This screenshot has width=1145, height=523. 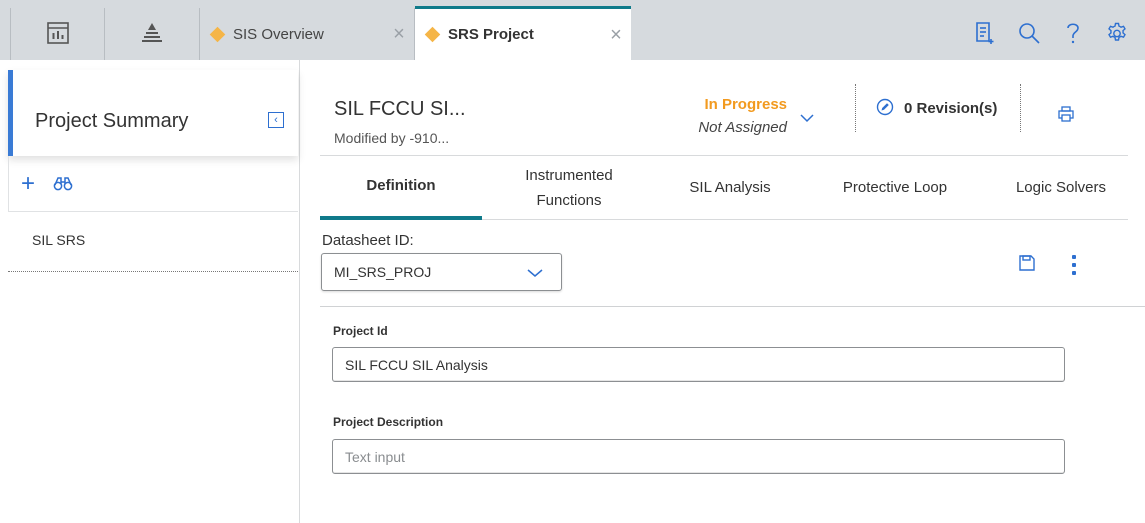 I want to click on datasheet-selected-value: MI_SRS_PROJ, so click(x=383, y=272).